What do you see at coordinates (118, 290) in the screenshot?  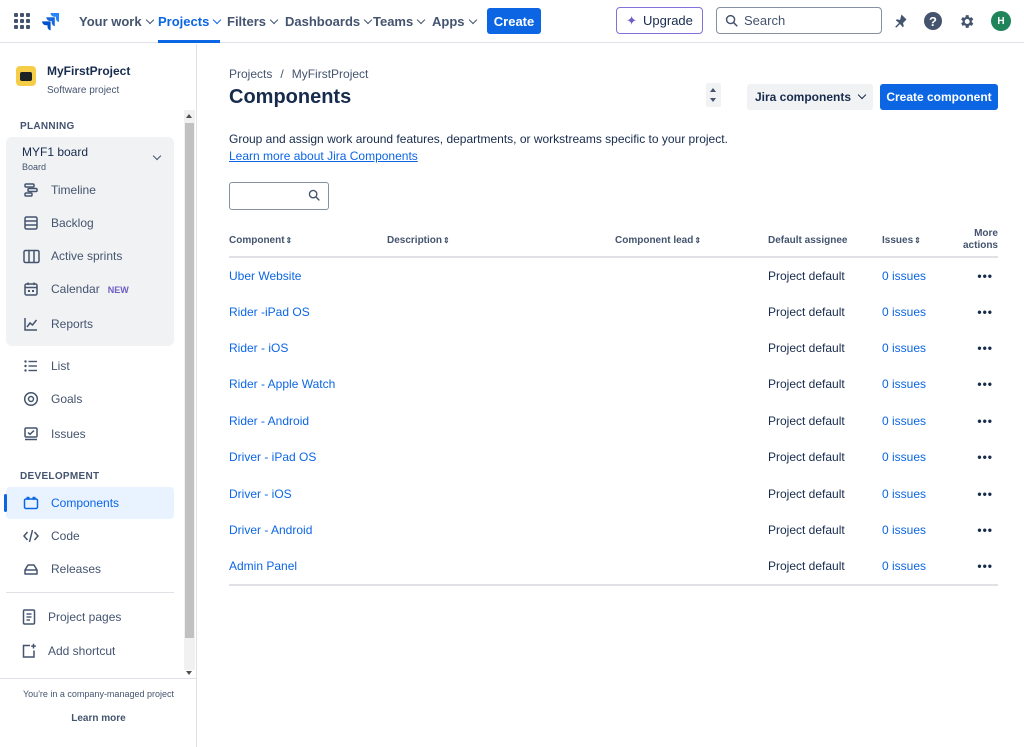 I see `new-badge: NEW` at bounding box center [118, 290].